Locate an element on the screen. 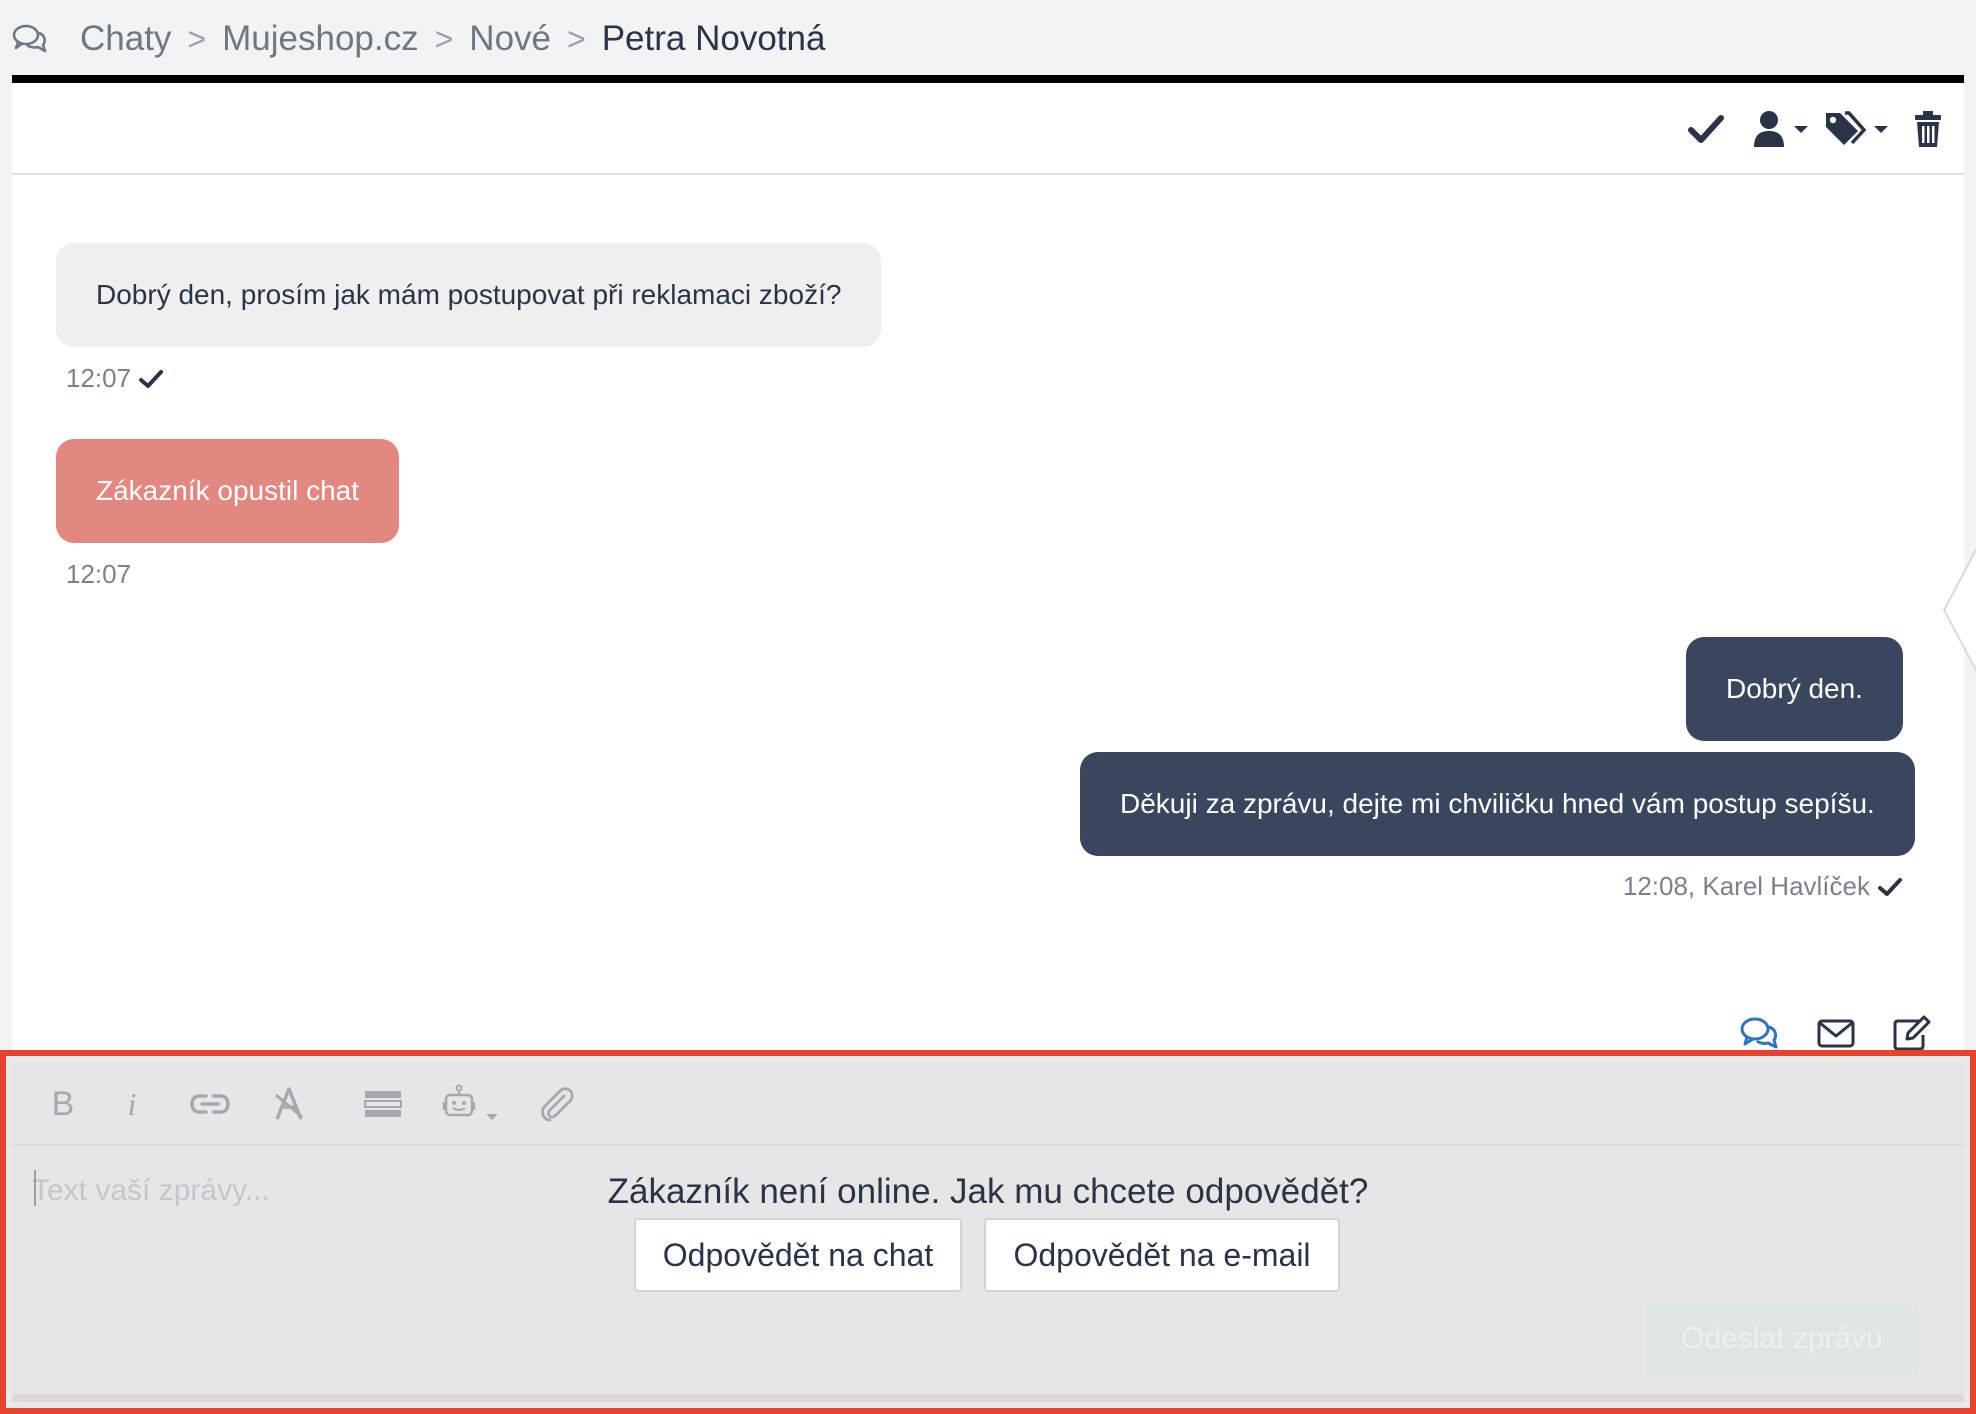 The width and height of the screenshot is (1976, 1414). chat-channel-icon is located at coordinates (1760, 1033).